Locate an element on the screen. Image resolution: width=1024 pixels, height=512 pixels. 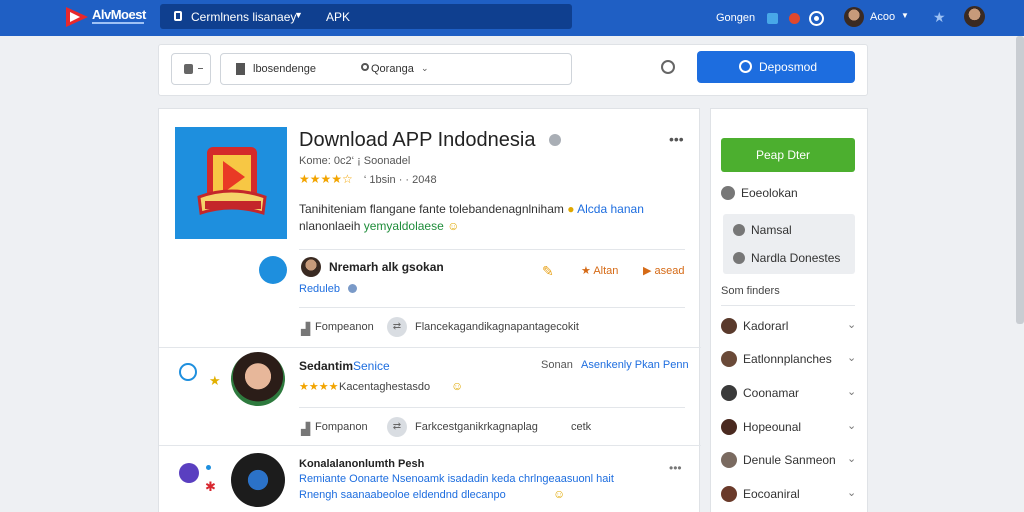
description-link: Alcda hanan is located at coordinates (610, 209).